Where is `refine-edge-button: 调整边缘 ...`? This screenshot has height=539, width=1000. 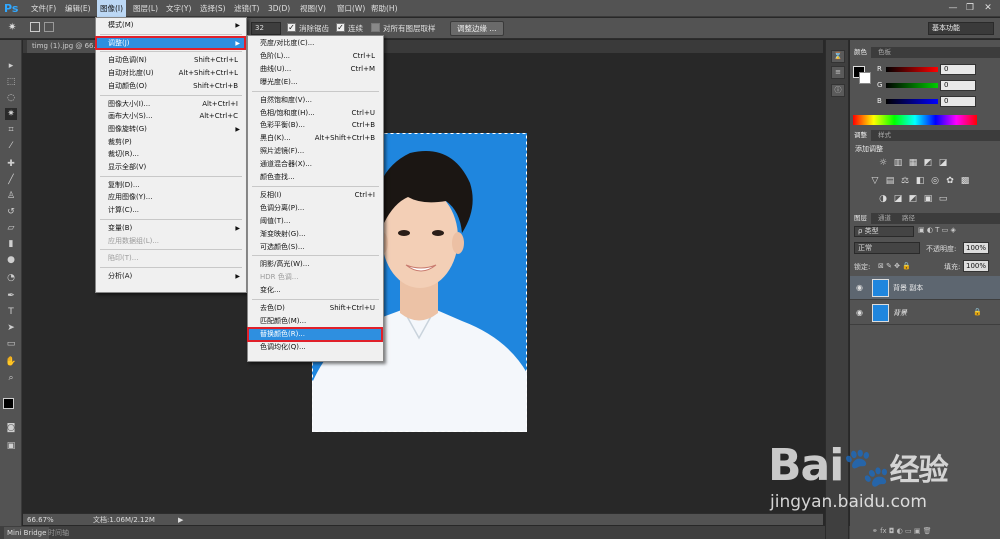 refine-edge-button: 调整边缘 ... is located at coordinates (477, 28).